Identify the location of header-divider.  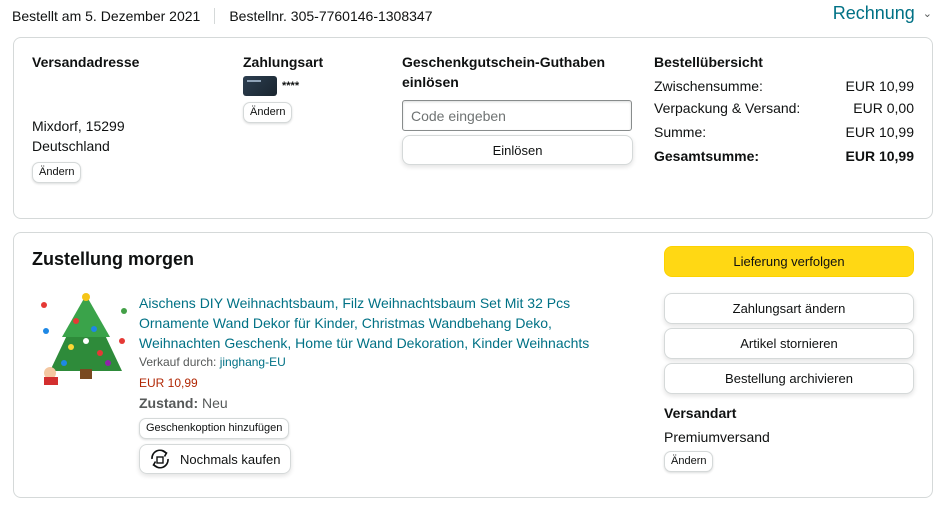
(215, 16).